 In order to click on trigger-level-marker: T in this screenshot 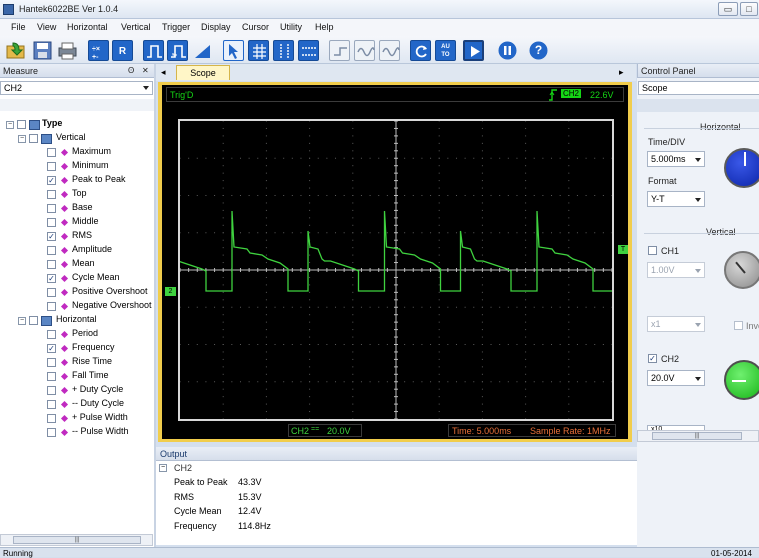, I will do `click(623, 249)`.